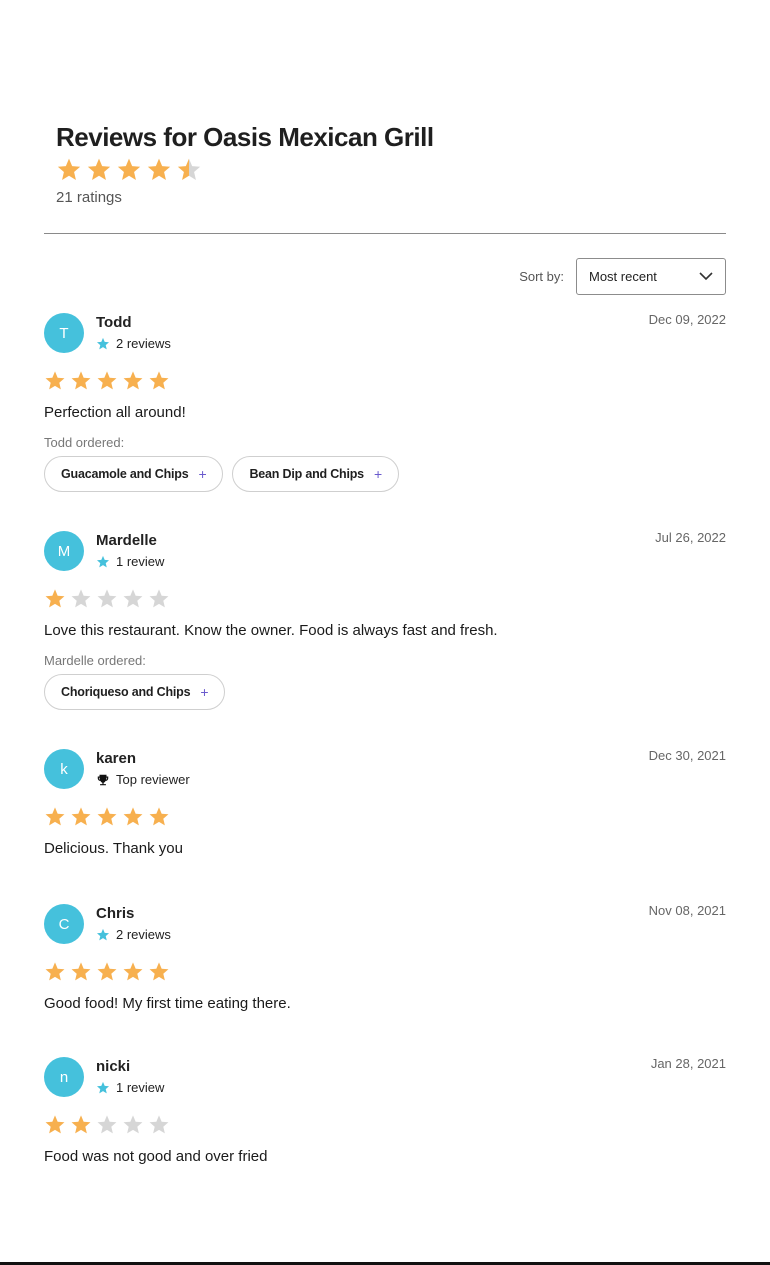 This screenshot has height=1265, width=770. I want to click on review-date: Jan 28, 2021, so click(688, 1063).